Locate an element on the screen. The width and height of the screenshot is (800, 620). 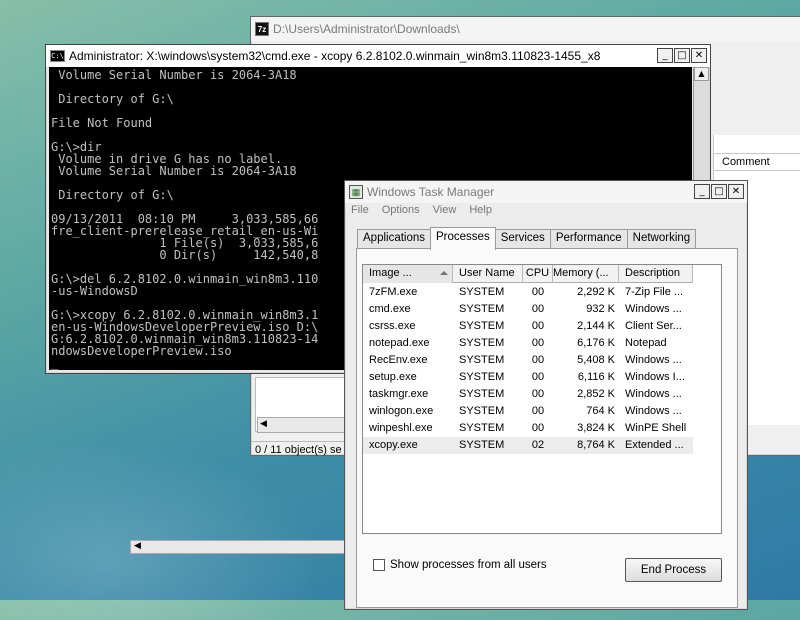
column-header-description: Description is located at coordinates (656, 274).